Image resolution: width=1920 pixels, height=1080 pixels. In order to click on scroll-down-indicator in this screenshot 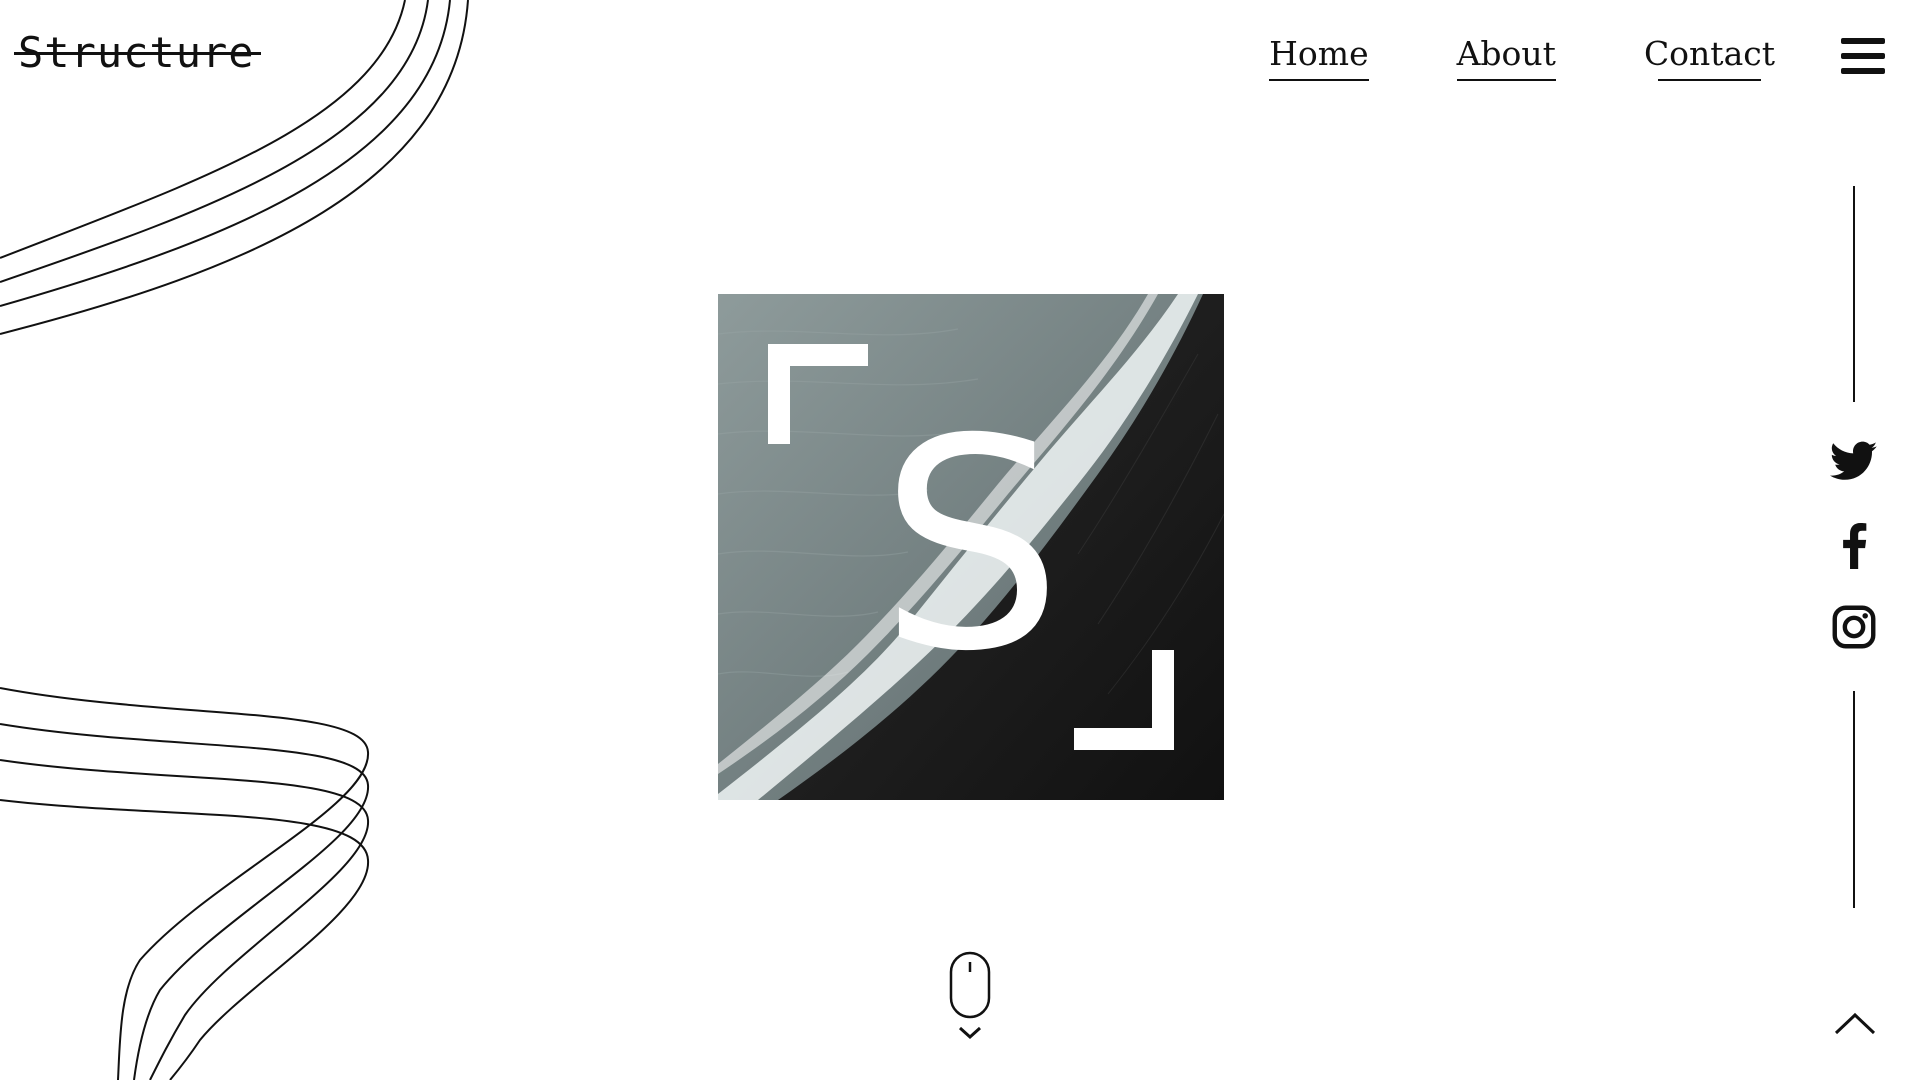, I will do `click(971, 996)`.